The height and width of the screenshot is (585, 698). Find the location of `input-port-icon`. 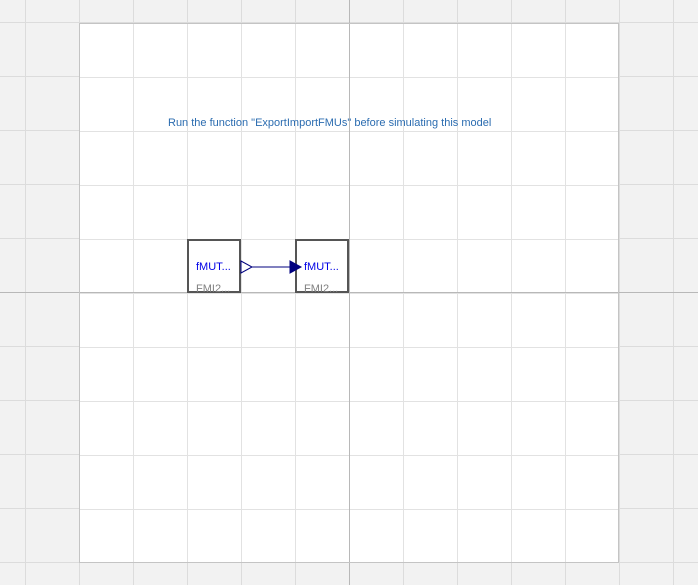

input-port-icon is located at coordinates (296, 267).